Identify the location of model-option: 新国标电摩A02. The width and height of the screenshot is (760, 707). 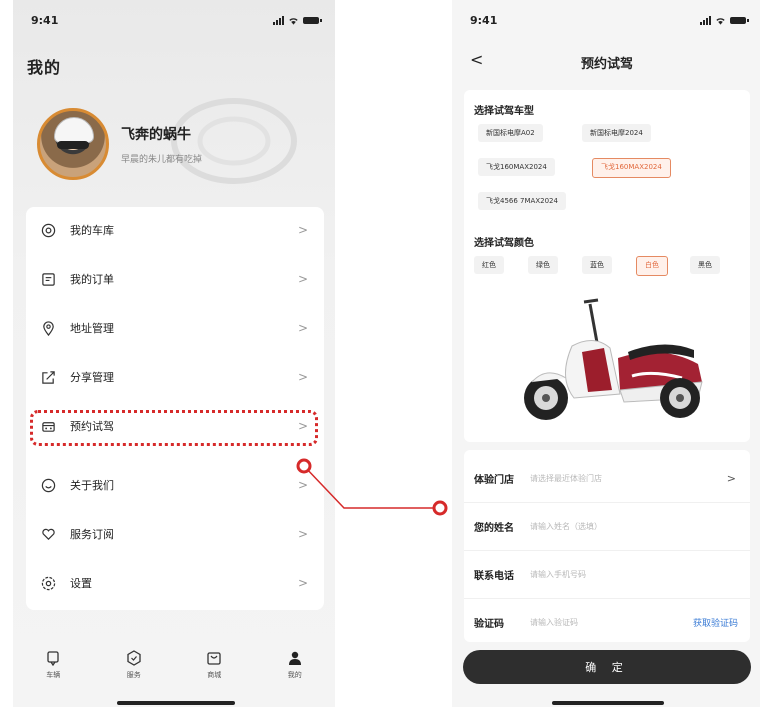
(510, 133).